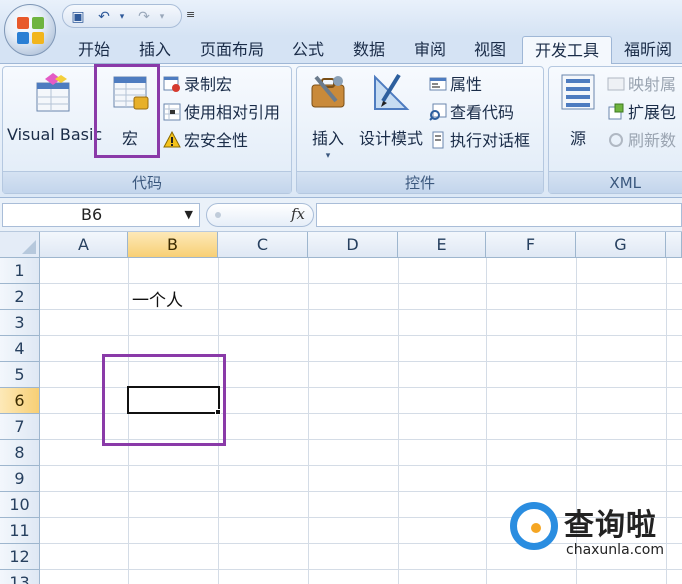 This screenshot has width=682, height=584. Describe the element at coordinates (616, 84) in the screenshot. I see `map-properties-icon` at that location.